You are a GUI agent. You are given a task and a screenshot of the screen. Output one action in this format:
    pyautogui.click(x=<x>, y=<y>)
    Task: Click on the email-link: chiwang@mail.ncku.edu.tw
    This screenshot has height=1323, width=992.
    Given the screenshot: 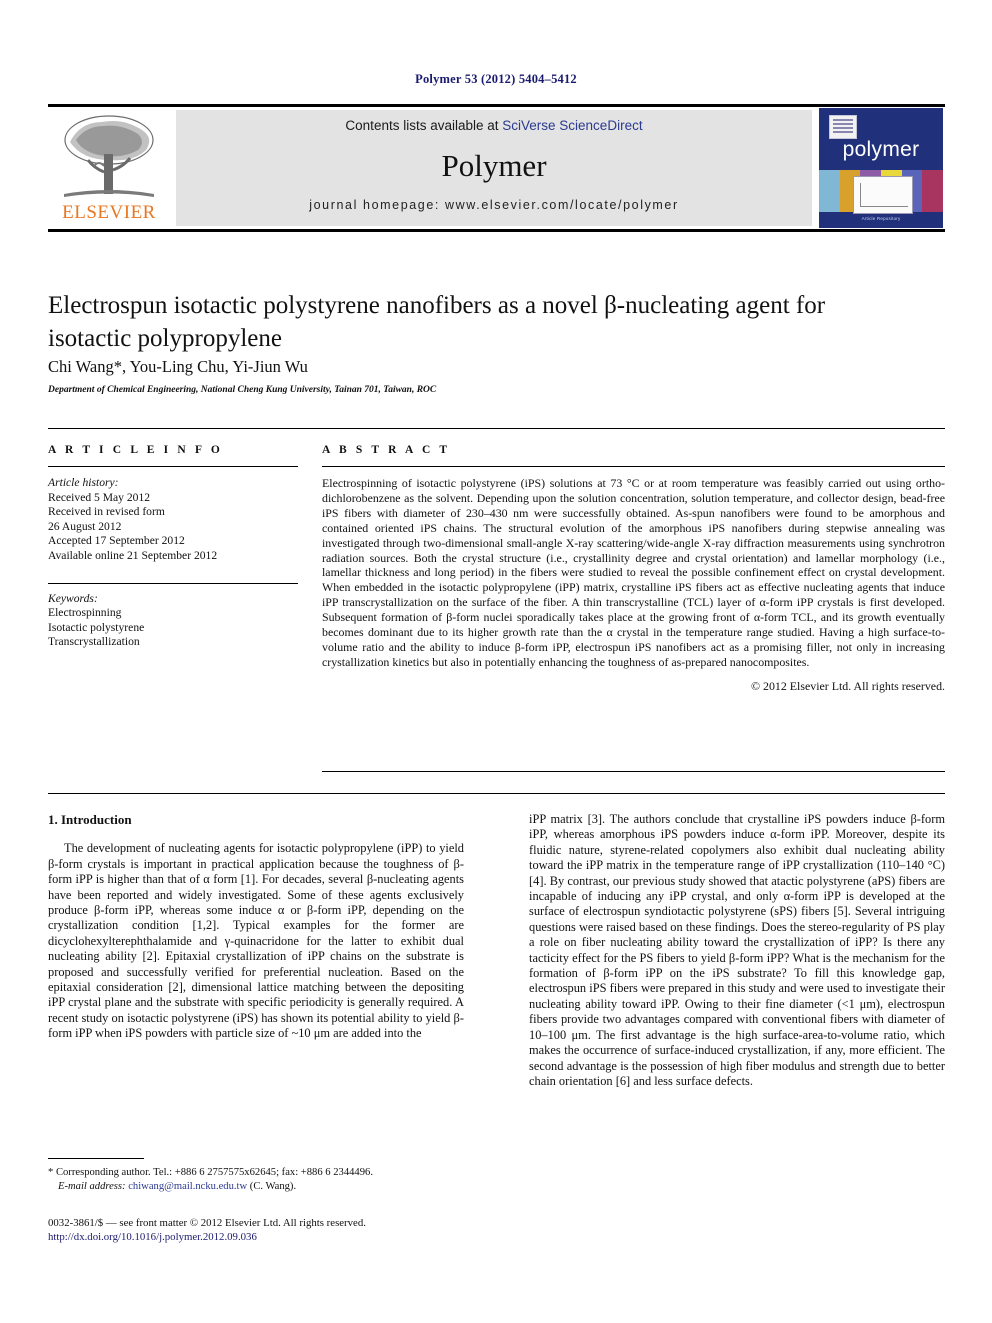 What is the action you would take?
    pyautogui.click(x=187, y=1186)
    